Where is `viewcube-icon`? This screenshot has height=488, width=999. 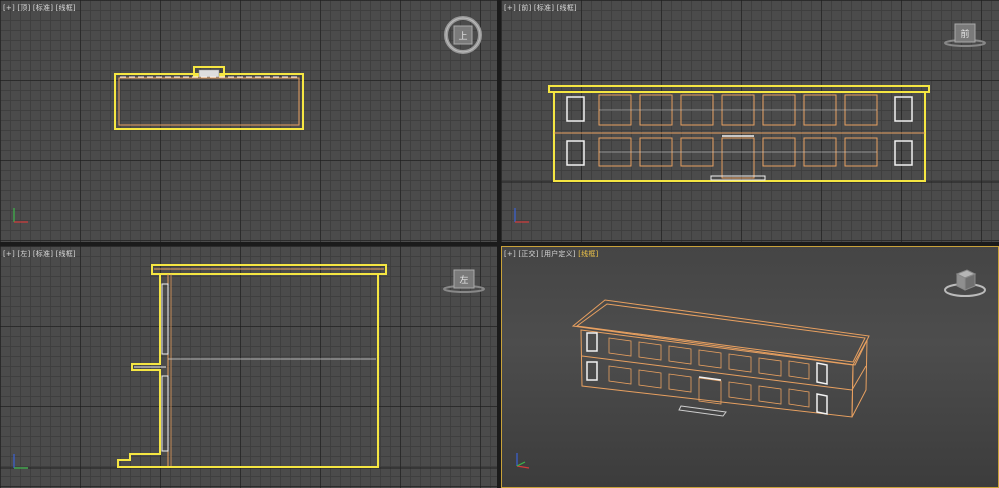 viewcube-icon is located at coordinates (965, 282).